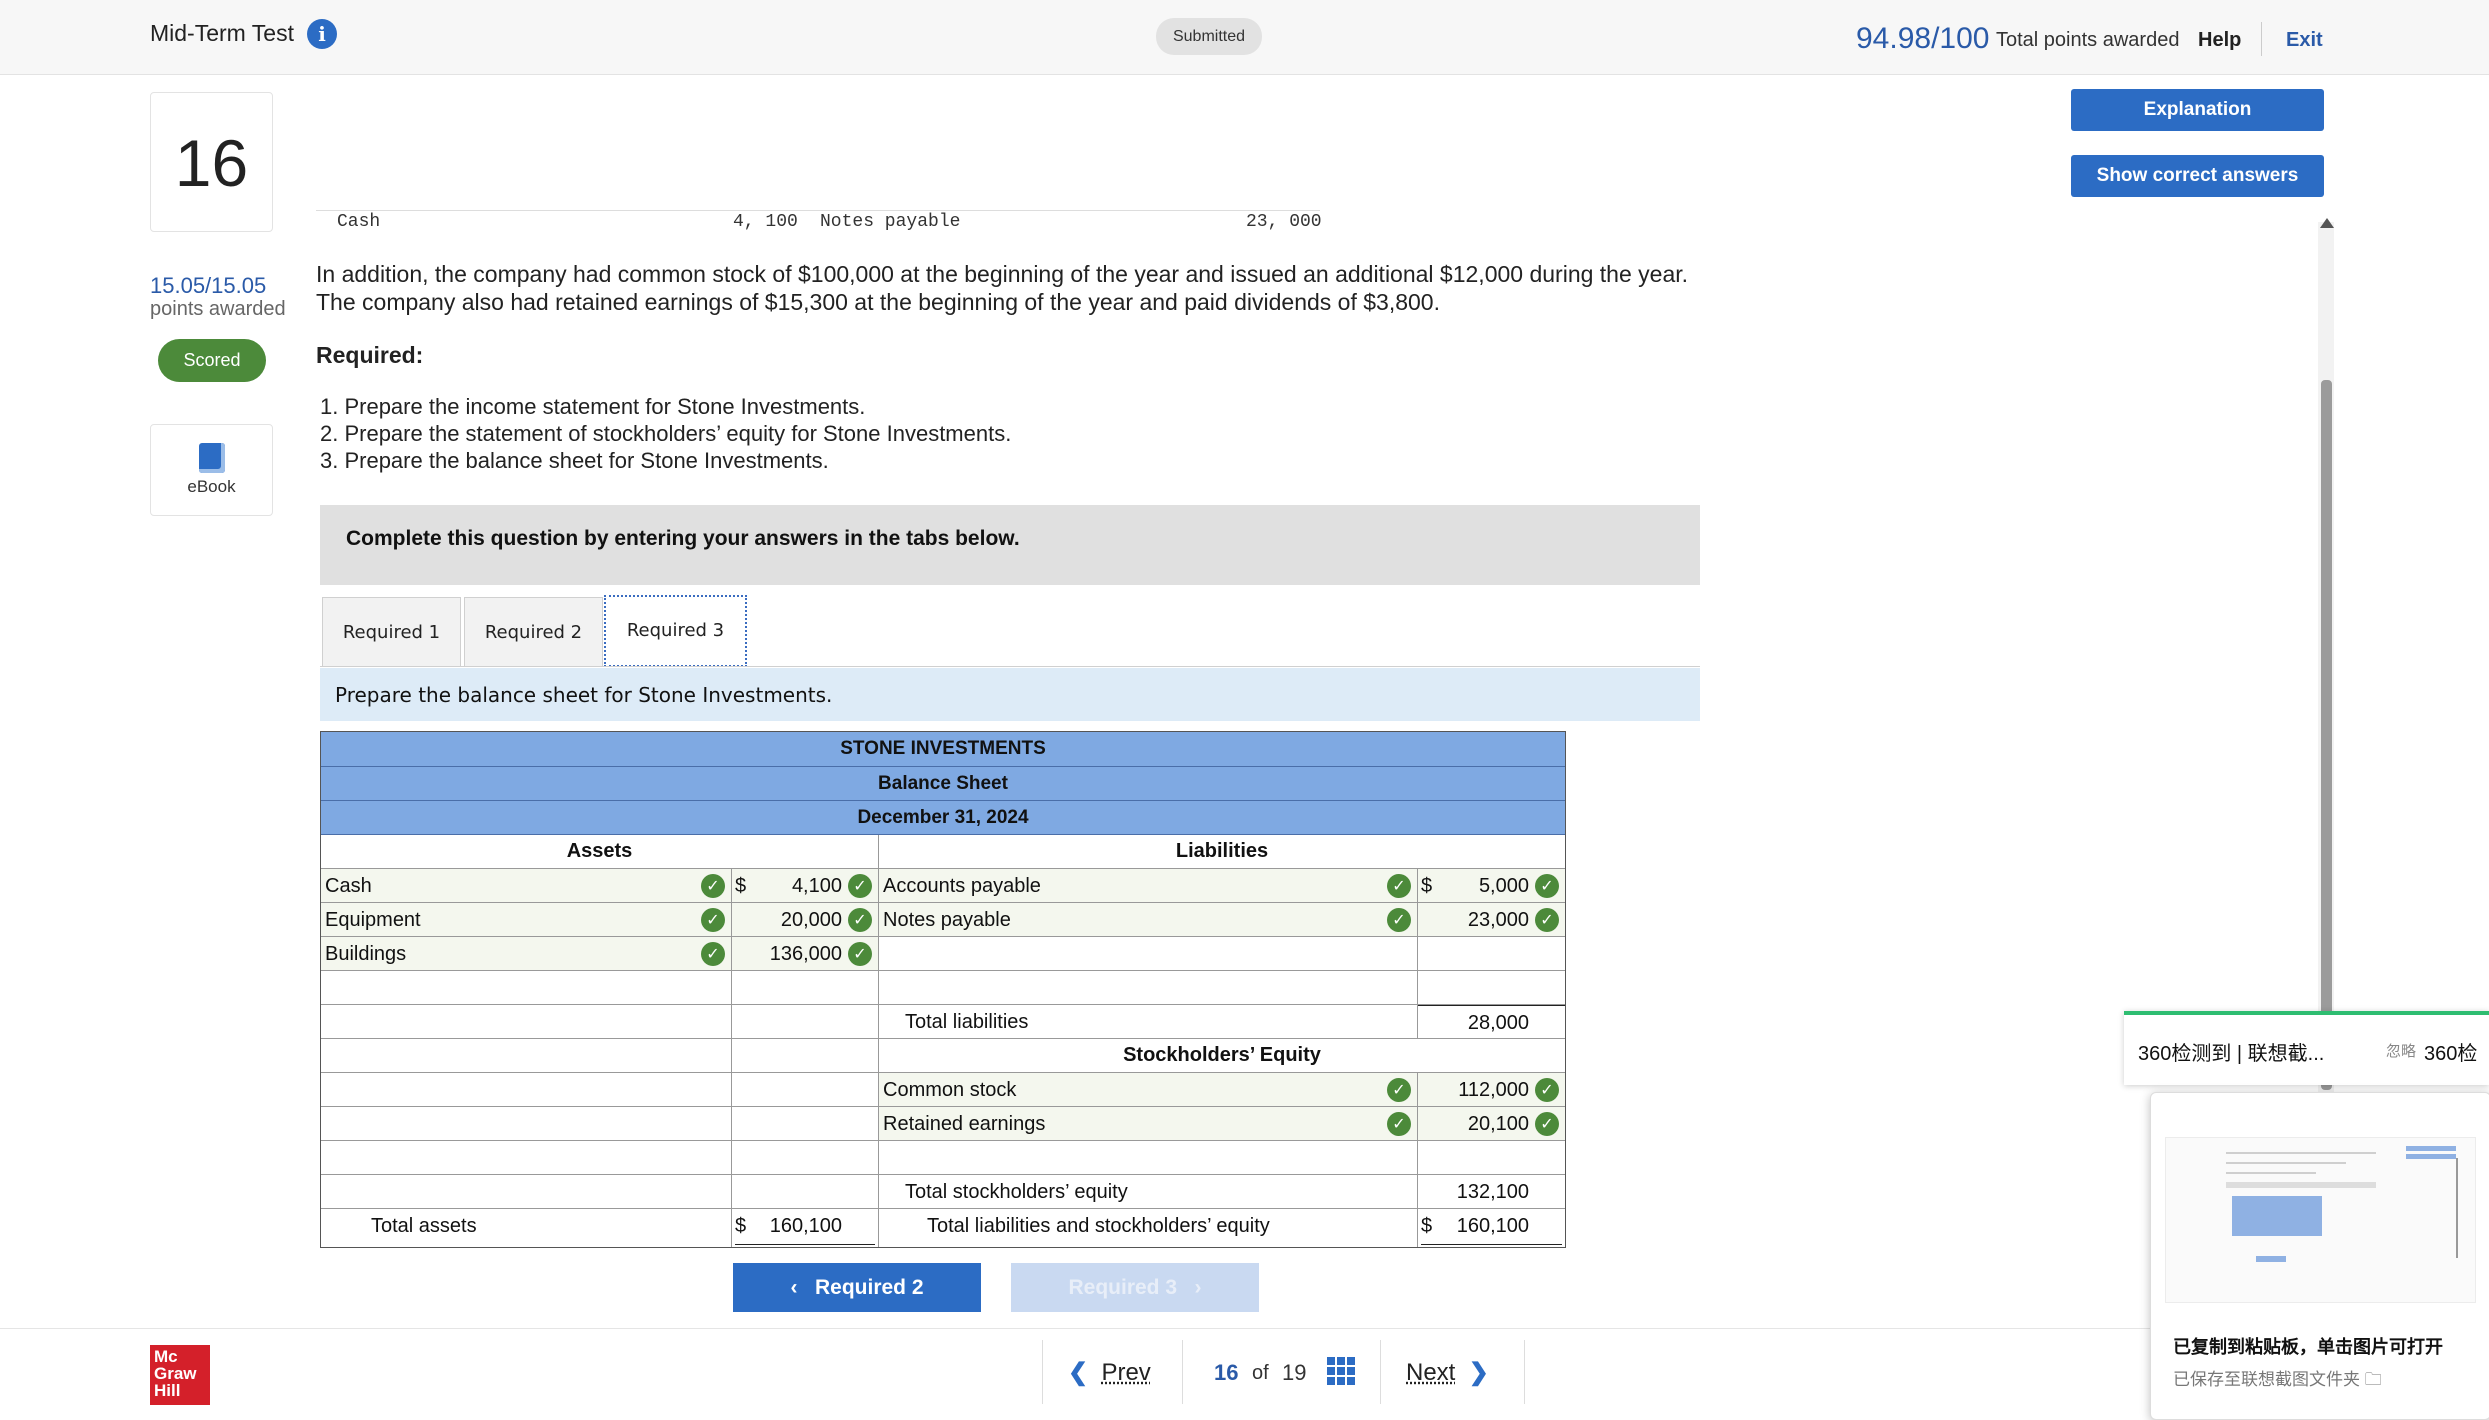 Image resolution: width=2489 pixels, height=1420 pixels. I want to click on popup-subtitle-text: 已保存至联想截图文件夹, so click(2266, 1379).